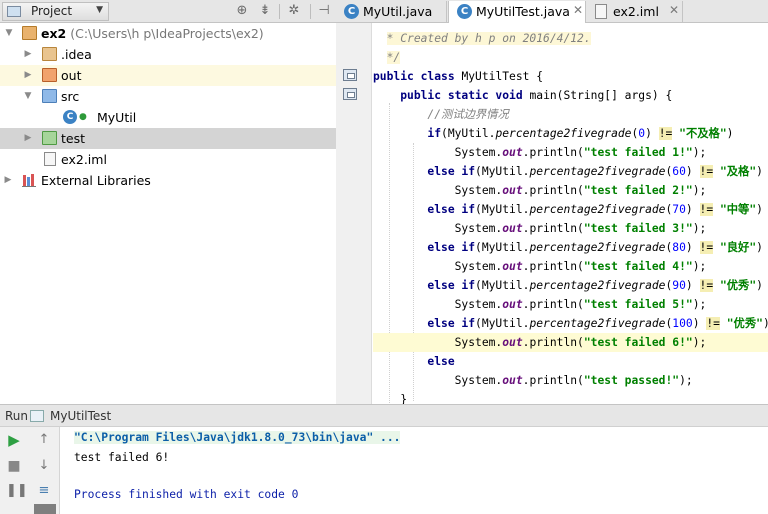  I want to click on code-line: }, so click(404, 398).